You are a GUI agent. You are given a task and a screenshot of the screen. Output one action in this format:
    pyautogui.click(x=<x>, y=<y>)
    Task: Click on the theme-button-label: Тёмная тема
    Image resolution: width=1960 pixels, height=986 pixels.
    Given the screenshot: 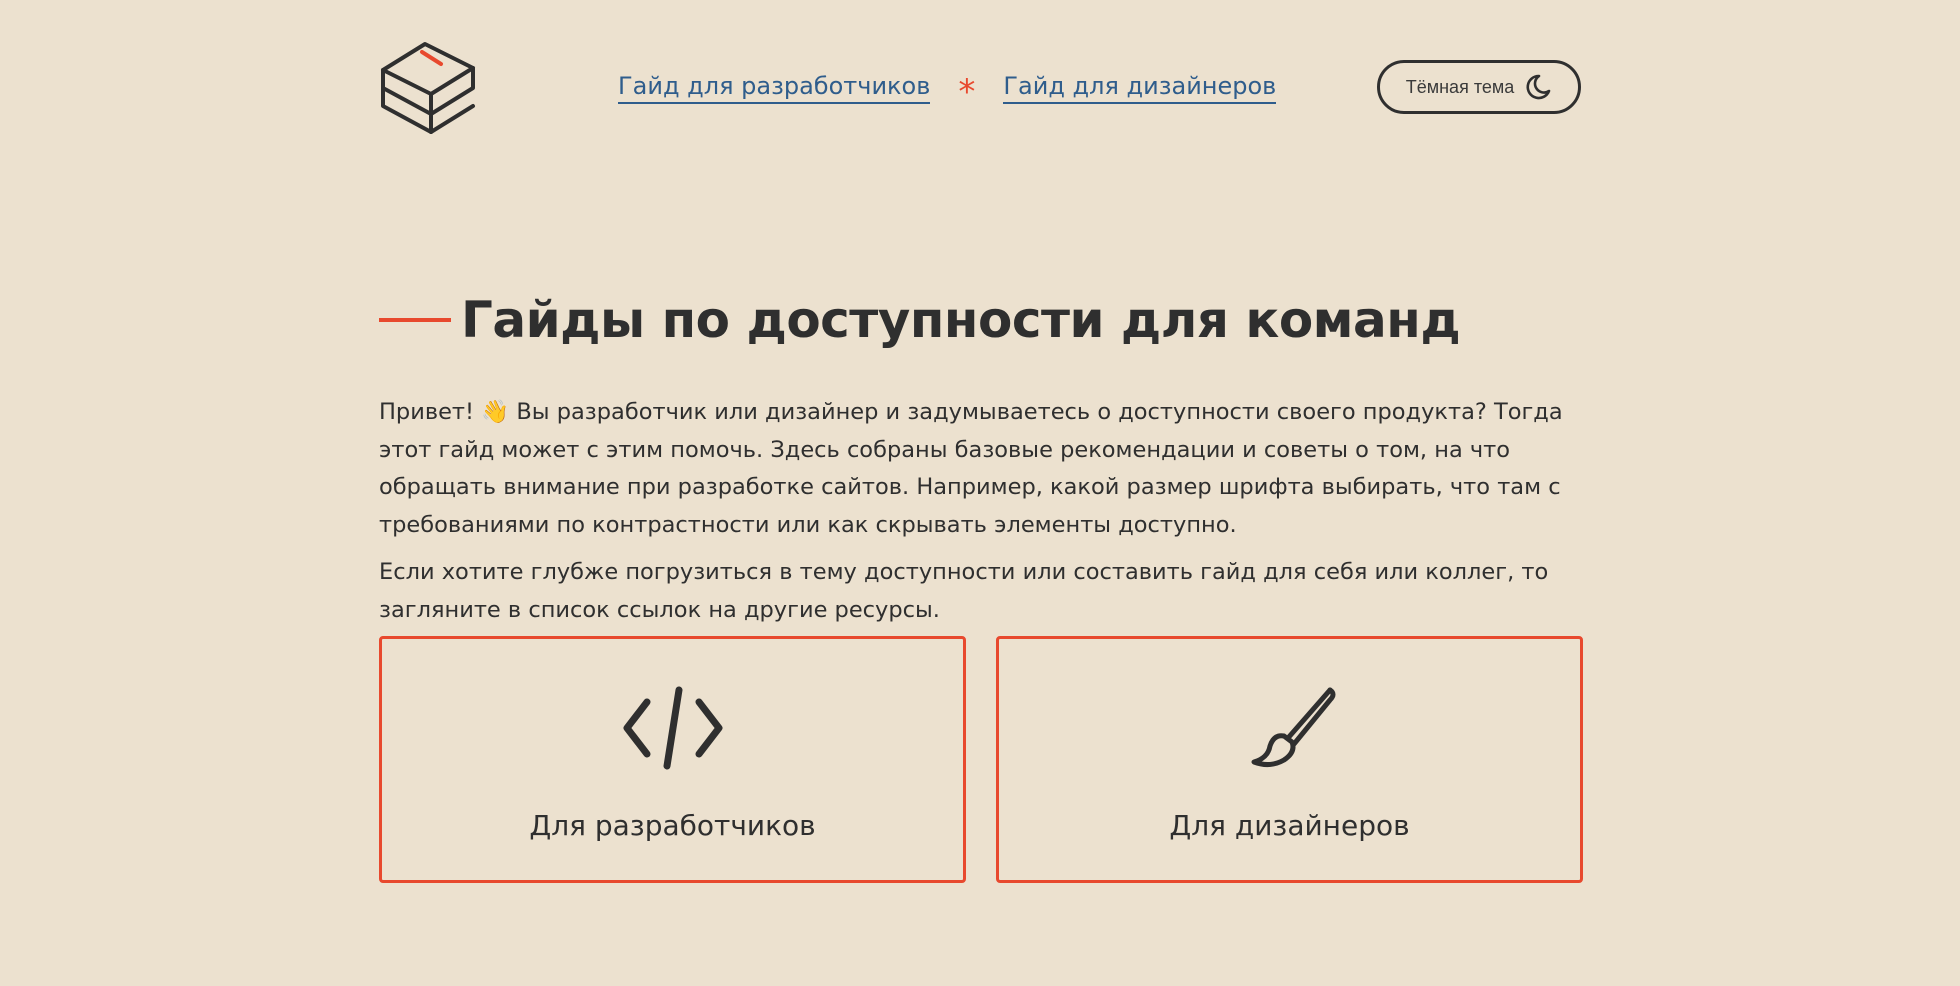 What is the action you would take?
    pyautogui.click(x=1460, y=86)
    